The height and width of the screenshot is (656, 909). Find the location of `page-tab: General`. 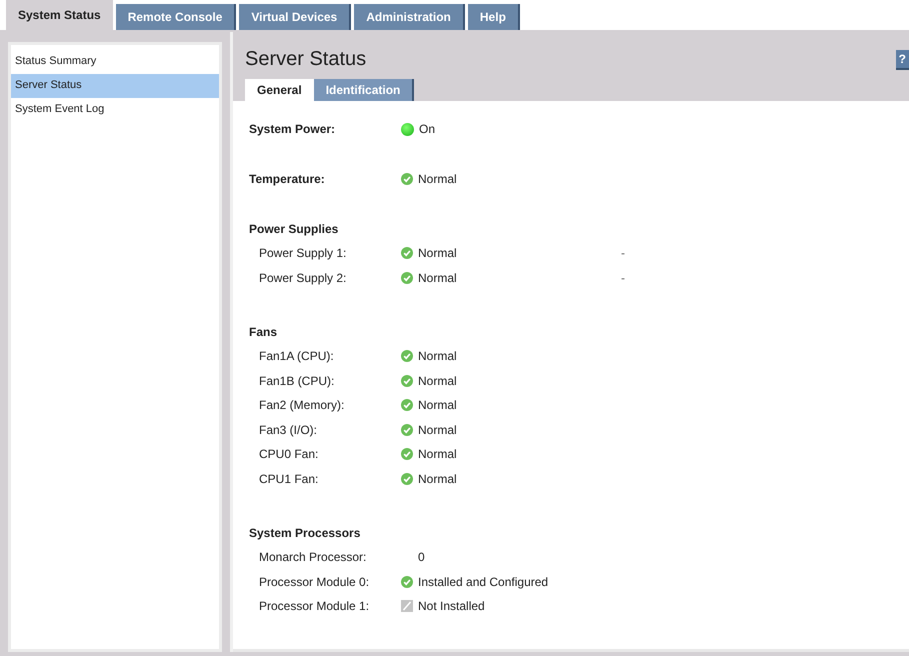

page-tab: General is located at coordinates (279, 90).